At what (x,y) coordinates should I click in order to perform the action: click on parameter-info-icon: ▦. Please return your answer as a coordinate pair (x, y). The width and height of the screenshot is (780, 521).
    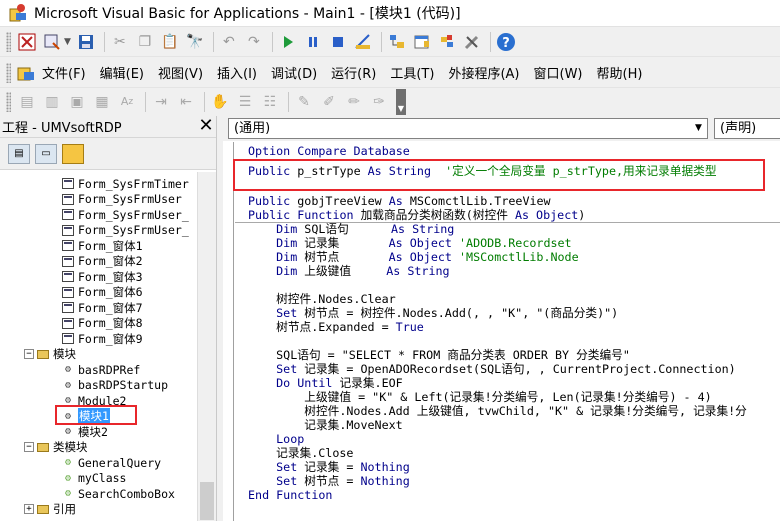
    Looking at the image, I should click on (102, 102).